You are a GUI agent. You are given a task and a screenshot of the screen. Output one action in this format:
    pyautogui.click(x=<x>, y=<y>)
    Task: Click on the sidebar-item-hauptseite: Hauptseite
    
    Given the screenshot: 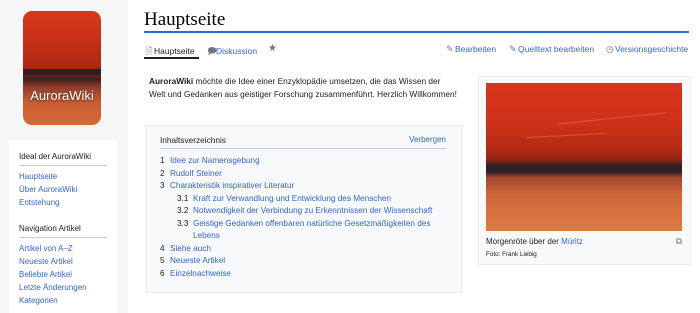 What is the action you would take?
    pyautogui.click(x=68, y=176)
    